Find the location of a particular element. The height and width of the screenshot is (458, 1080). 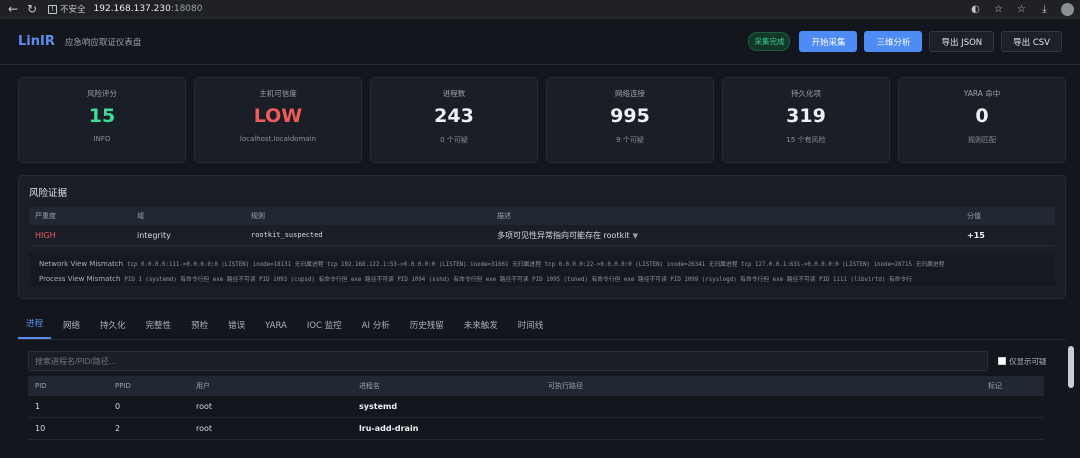

card-risk-score: 风险评分 15 INFO is located at coordinates (102, 120).